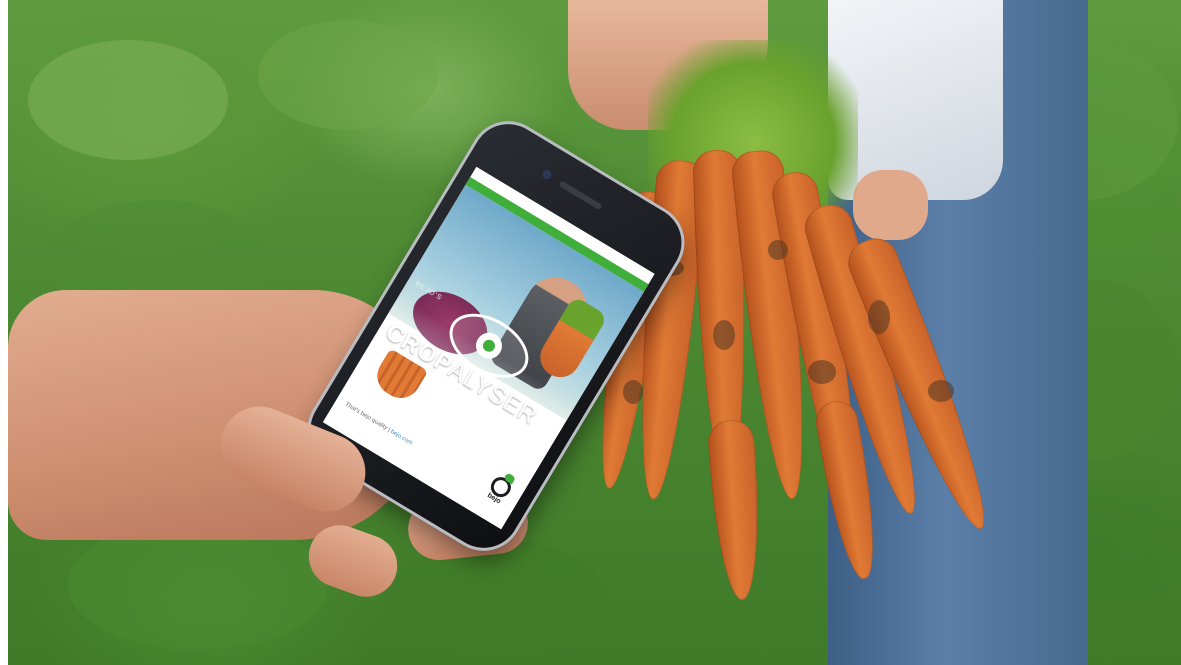 The image size is (1181, 665). What do you see at coordinates (736, 510) in the screenshot?
I see `carrot` at bounding box center [736, 510].